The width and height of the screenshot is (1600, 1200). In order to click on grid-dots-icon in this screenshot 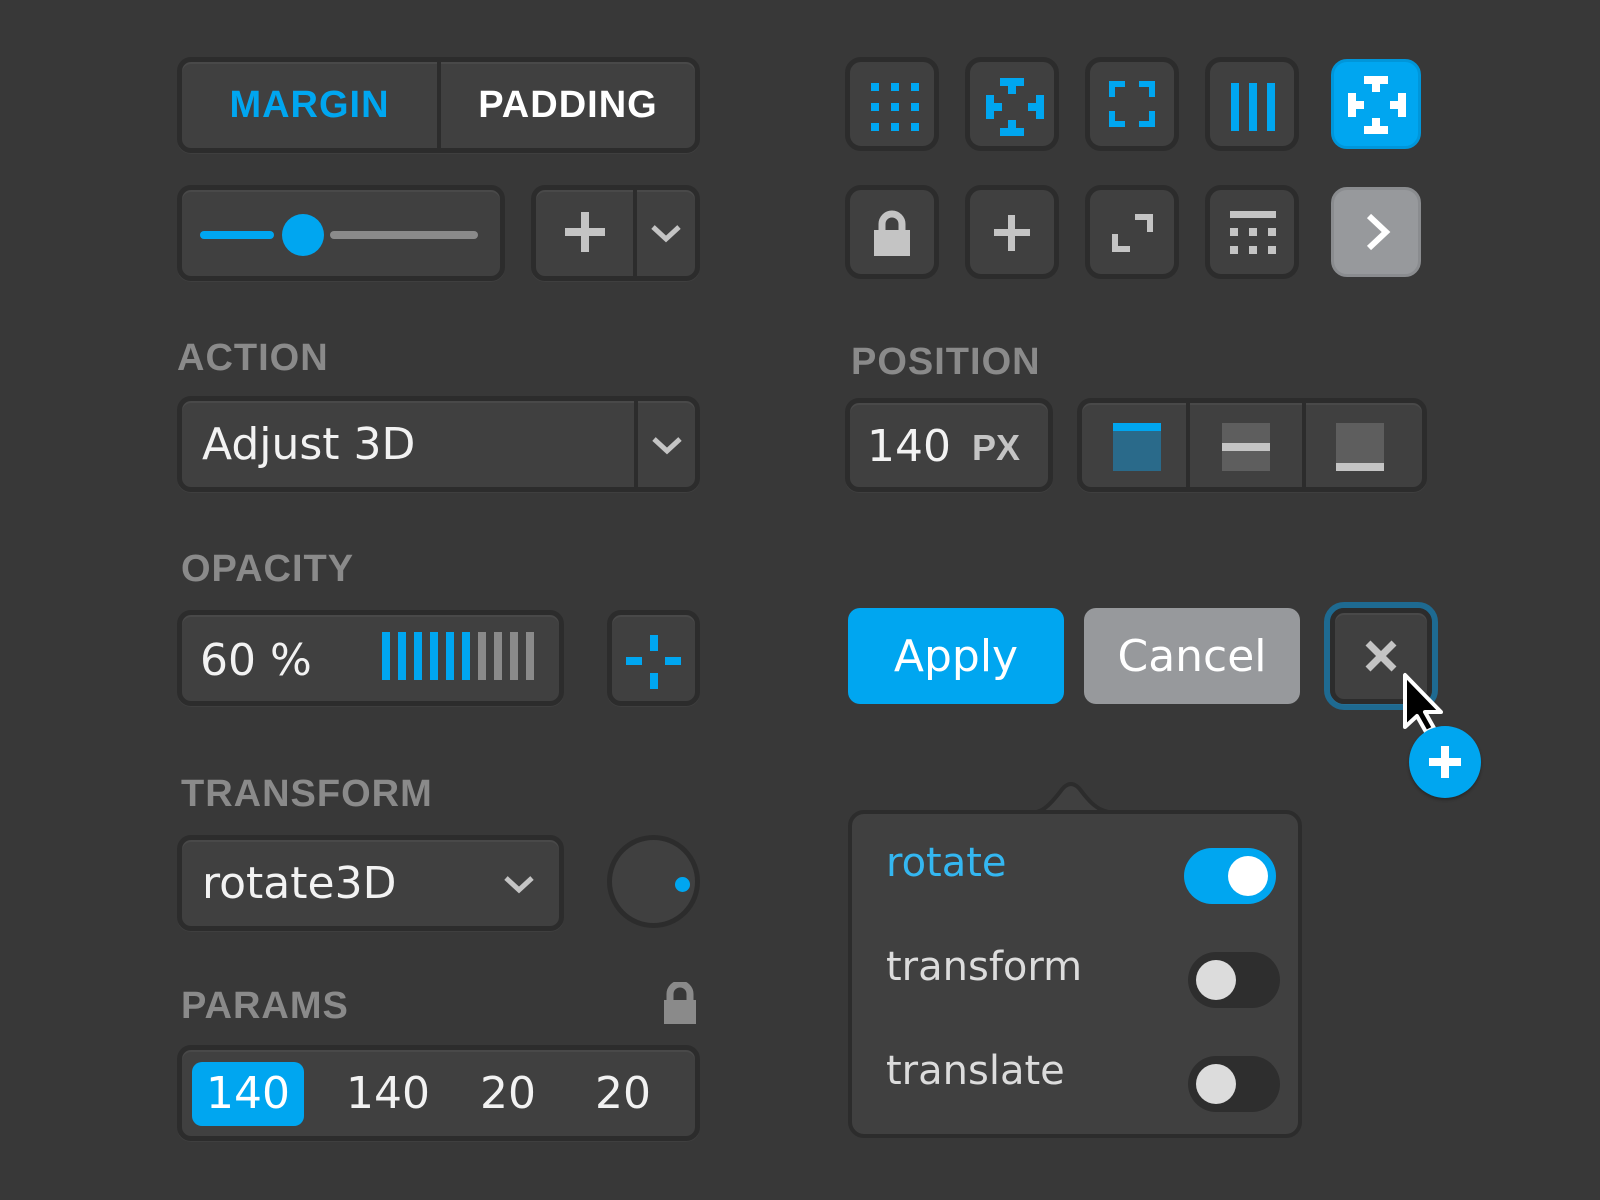, I will do `click(895, 107)`.